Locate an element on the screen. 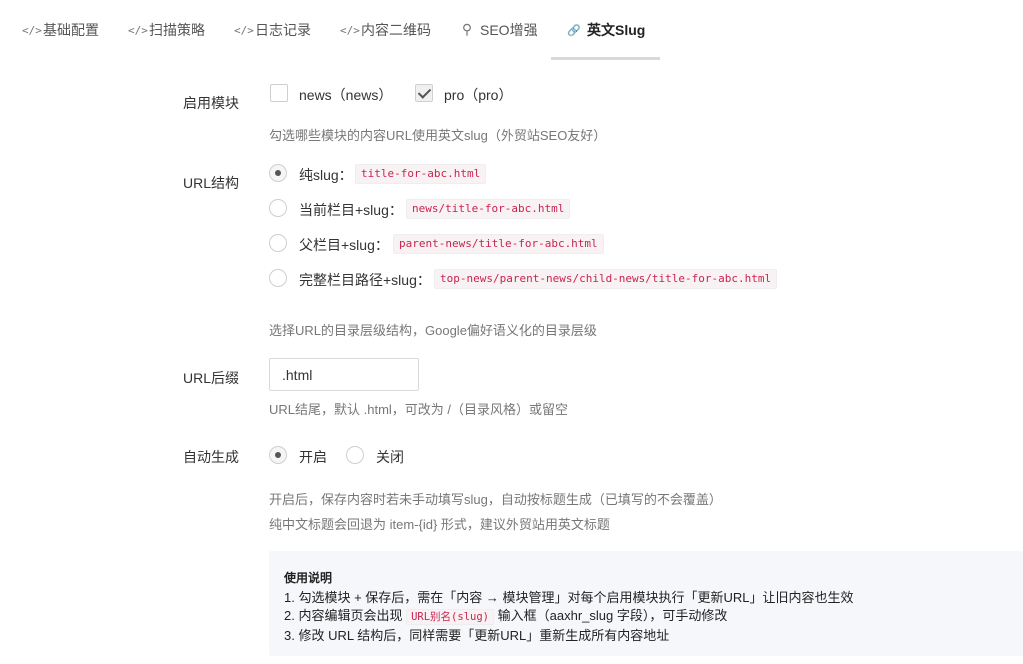  tab-label: 内容二维码 is located at coordinates (396, 30).